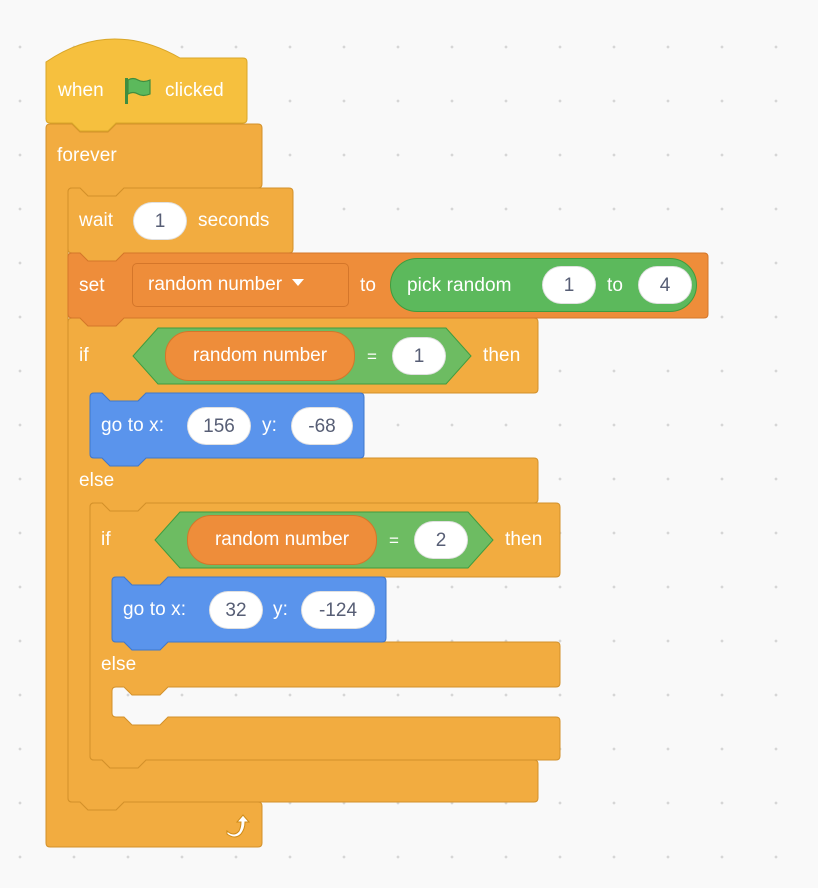 This screenshot has height=888, width=818. I want to click on pick-random-from-input: 1, so click(569, 285).